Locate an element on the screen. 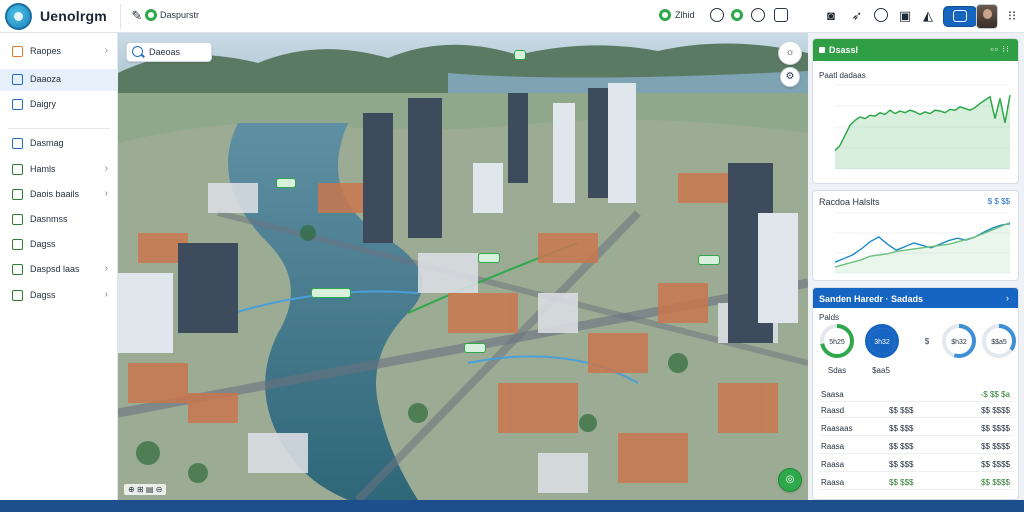 Image resolution: width=1024 pixels, height=512 pixels. pen-icon: ✎ is located at coordinates (137, 16).